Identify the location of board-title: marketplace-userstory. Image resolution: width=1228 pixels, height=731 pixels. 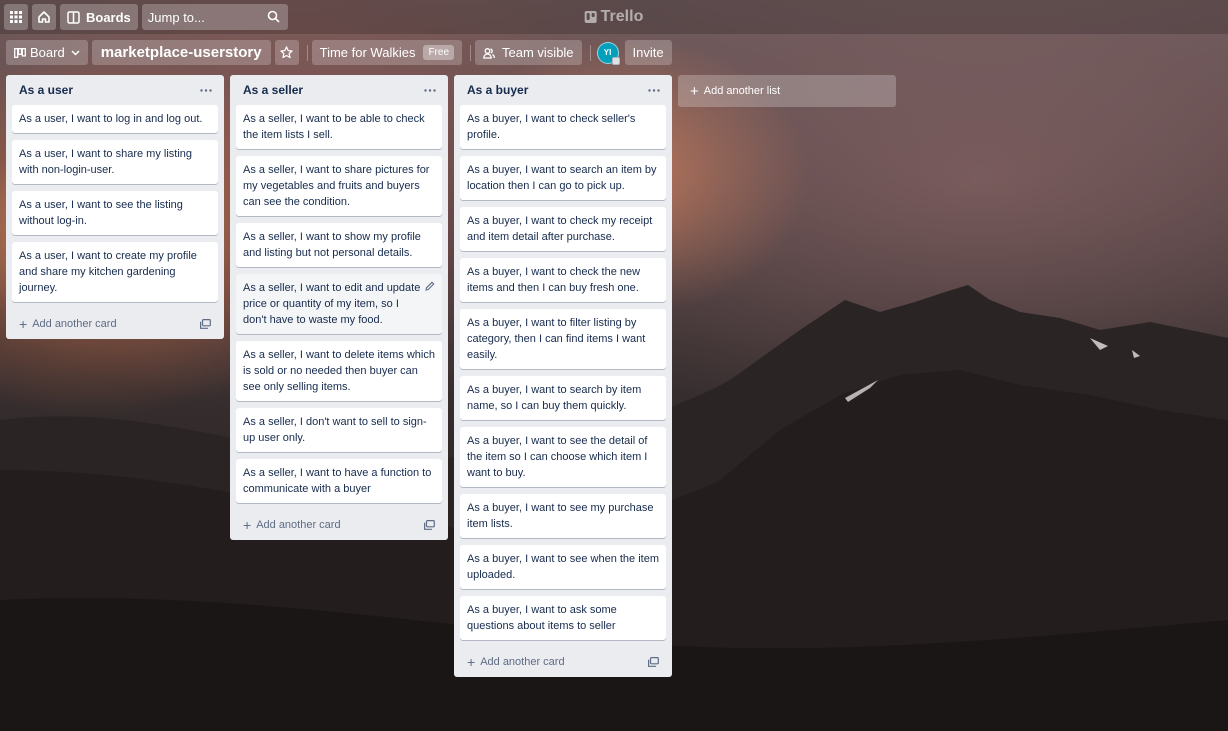
(181, 52).